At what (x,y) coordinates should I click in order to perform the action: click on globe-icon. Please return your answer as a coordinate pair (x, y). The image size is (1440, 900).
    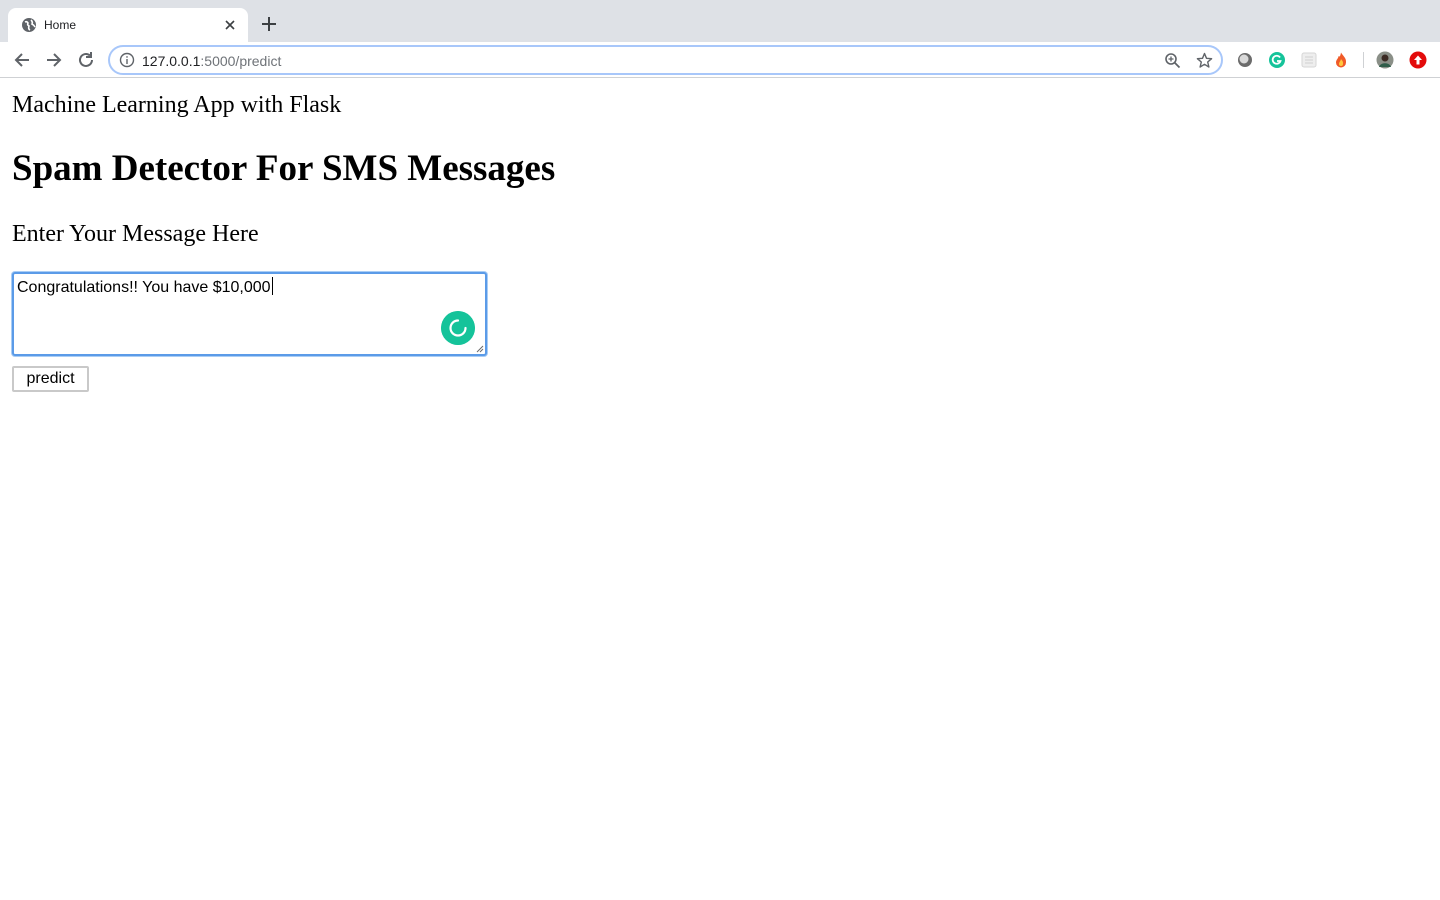
    Looking at the image, I should click on (29, 25).